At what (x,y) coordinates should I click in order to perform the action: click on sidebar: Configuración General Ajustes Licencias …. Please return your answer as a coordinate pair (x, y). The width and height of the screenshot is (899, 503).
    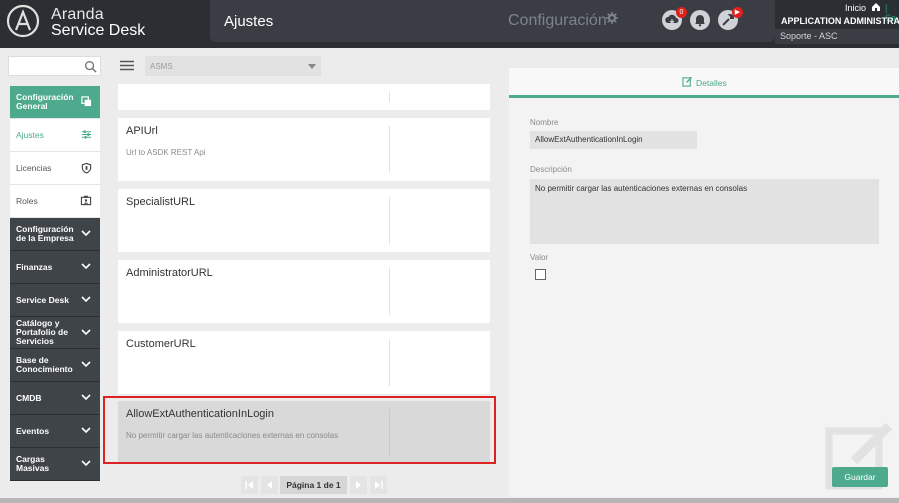
    Looking at the image, I should click on (55, 283).